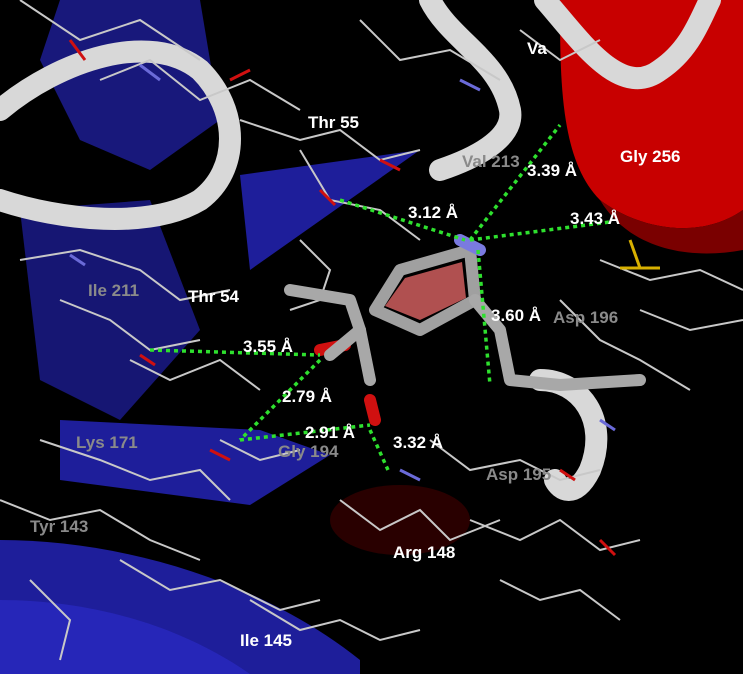 The image size is (743, 674). I want to click on residue-label-gly256: Gly 256, so click(650, 156).